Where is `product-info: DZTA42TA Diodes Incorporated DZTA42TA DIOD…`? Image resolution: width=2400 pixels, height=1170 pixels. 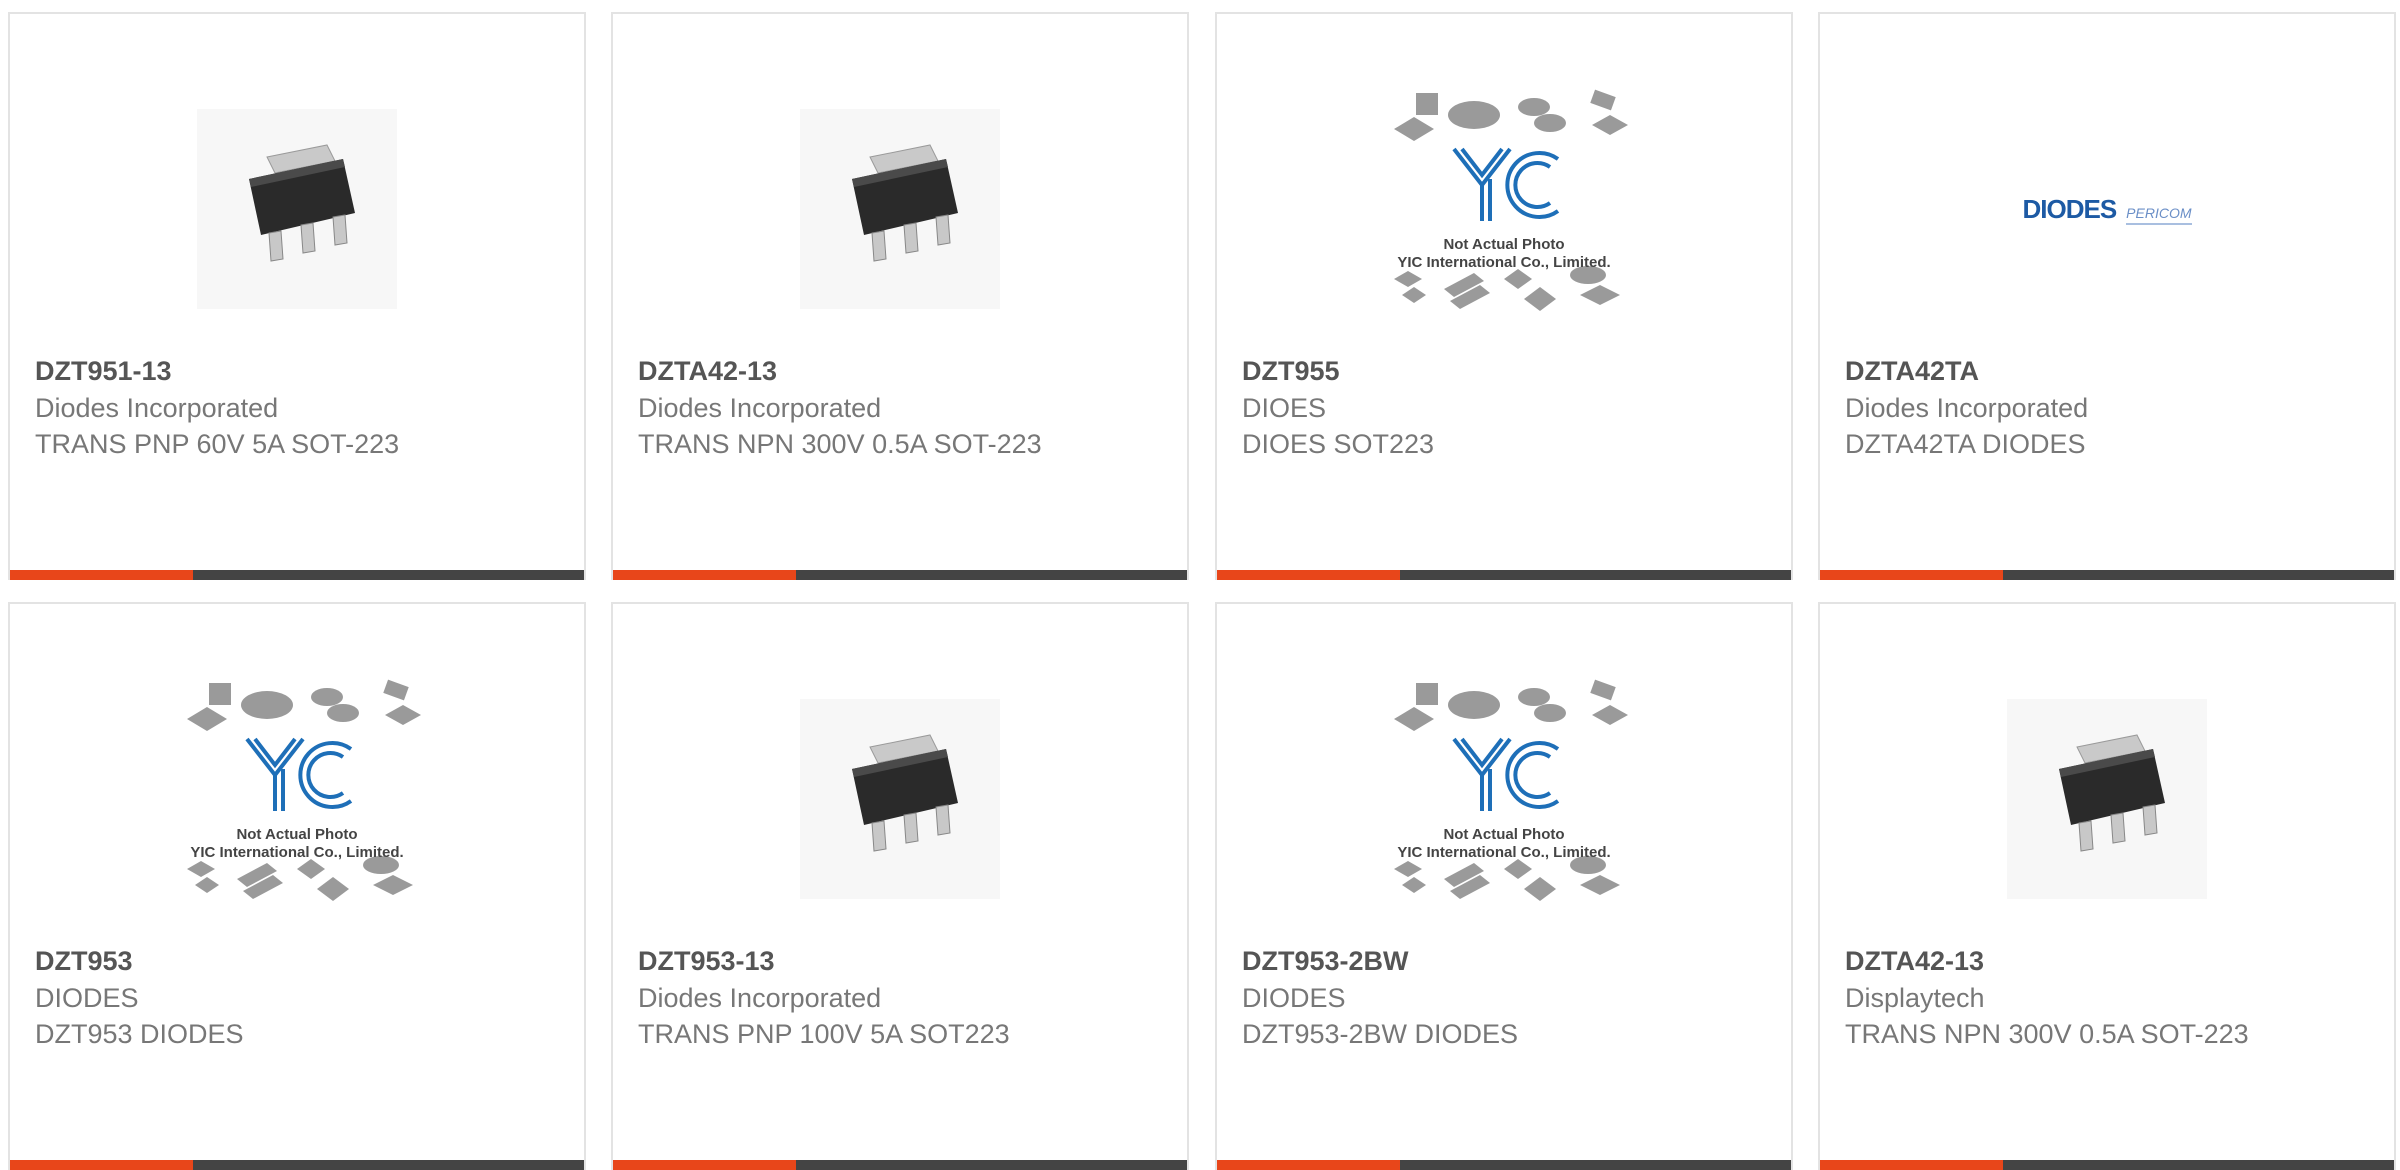
product-info: DZTA42TA Diodes Incorporated DZTA42TA DIOD… is located at coordinates (2065, 407).